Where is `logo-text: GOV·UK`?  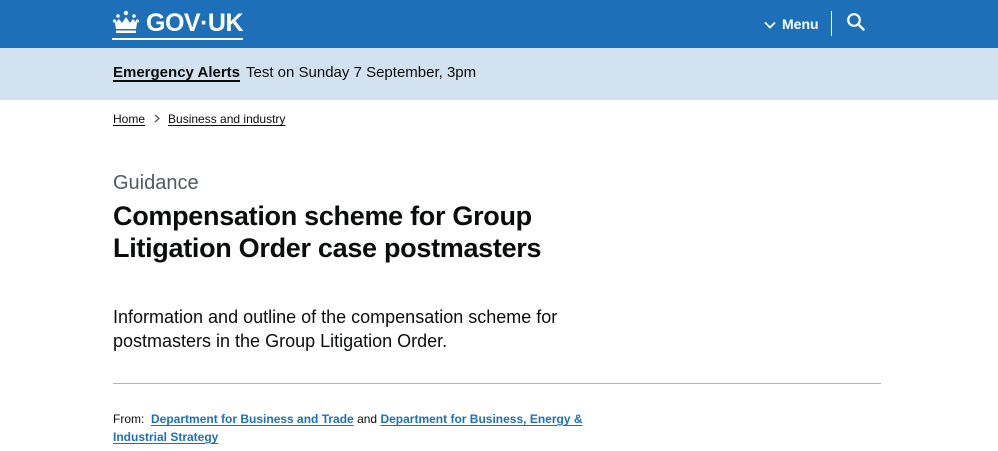 logo-text: GOV·UK is located at coordinates (195, 23).